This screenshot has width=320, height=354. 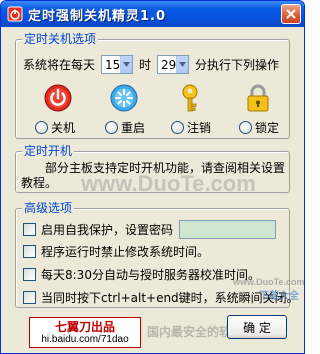 I want to click on ok-button: 确 定, so click(x=257, y=327).